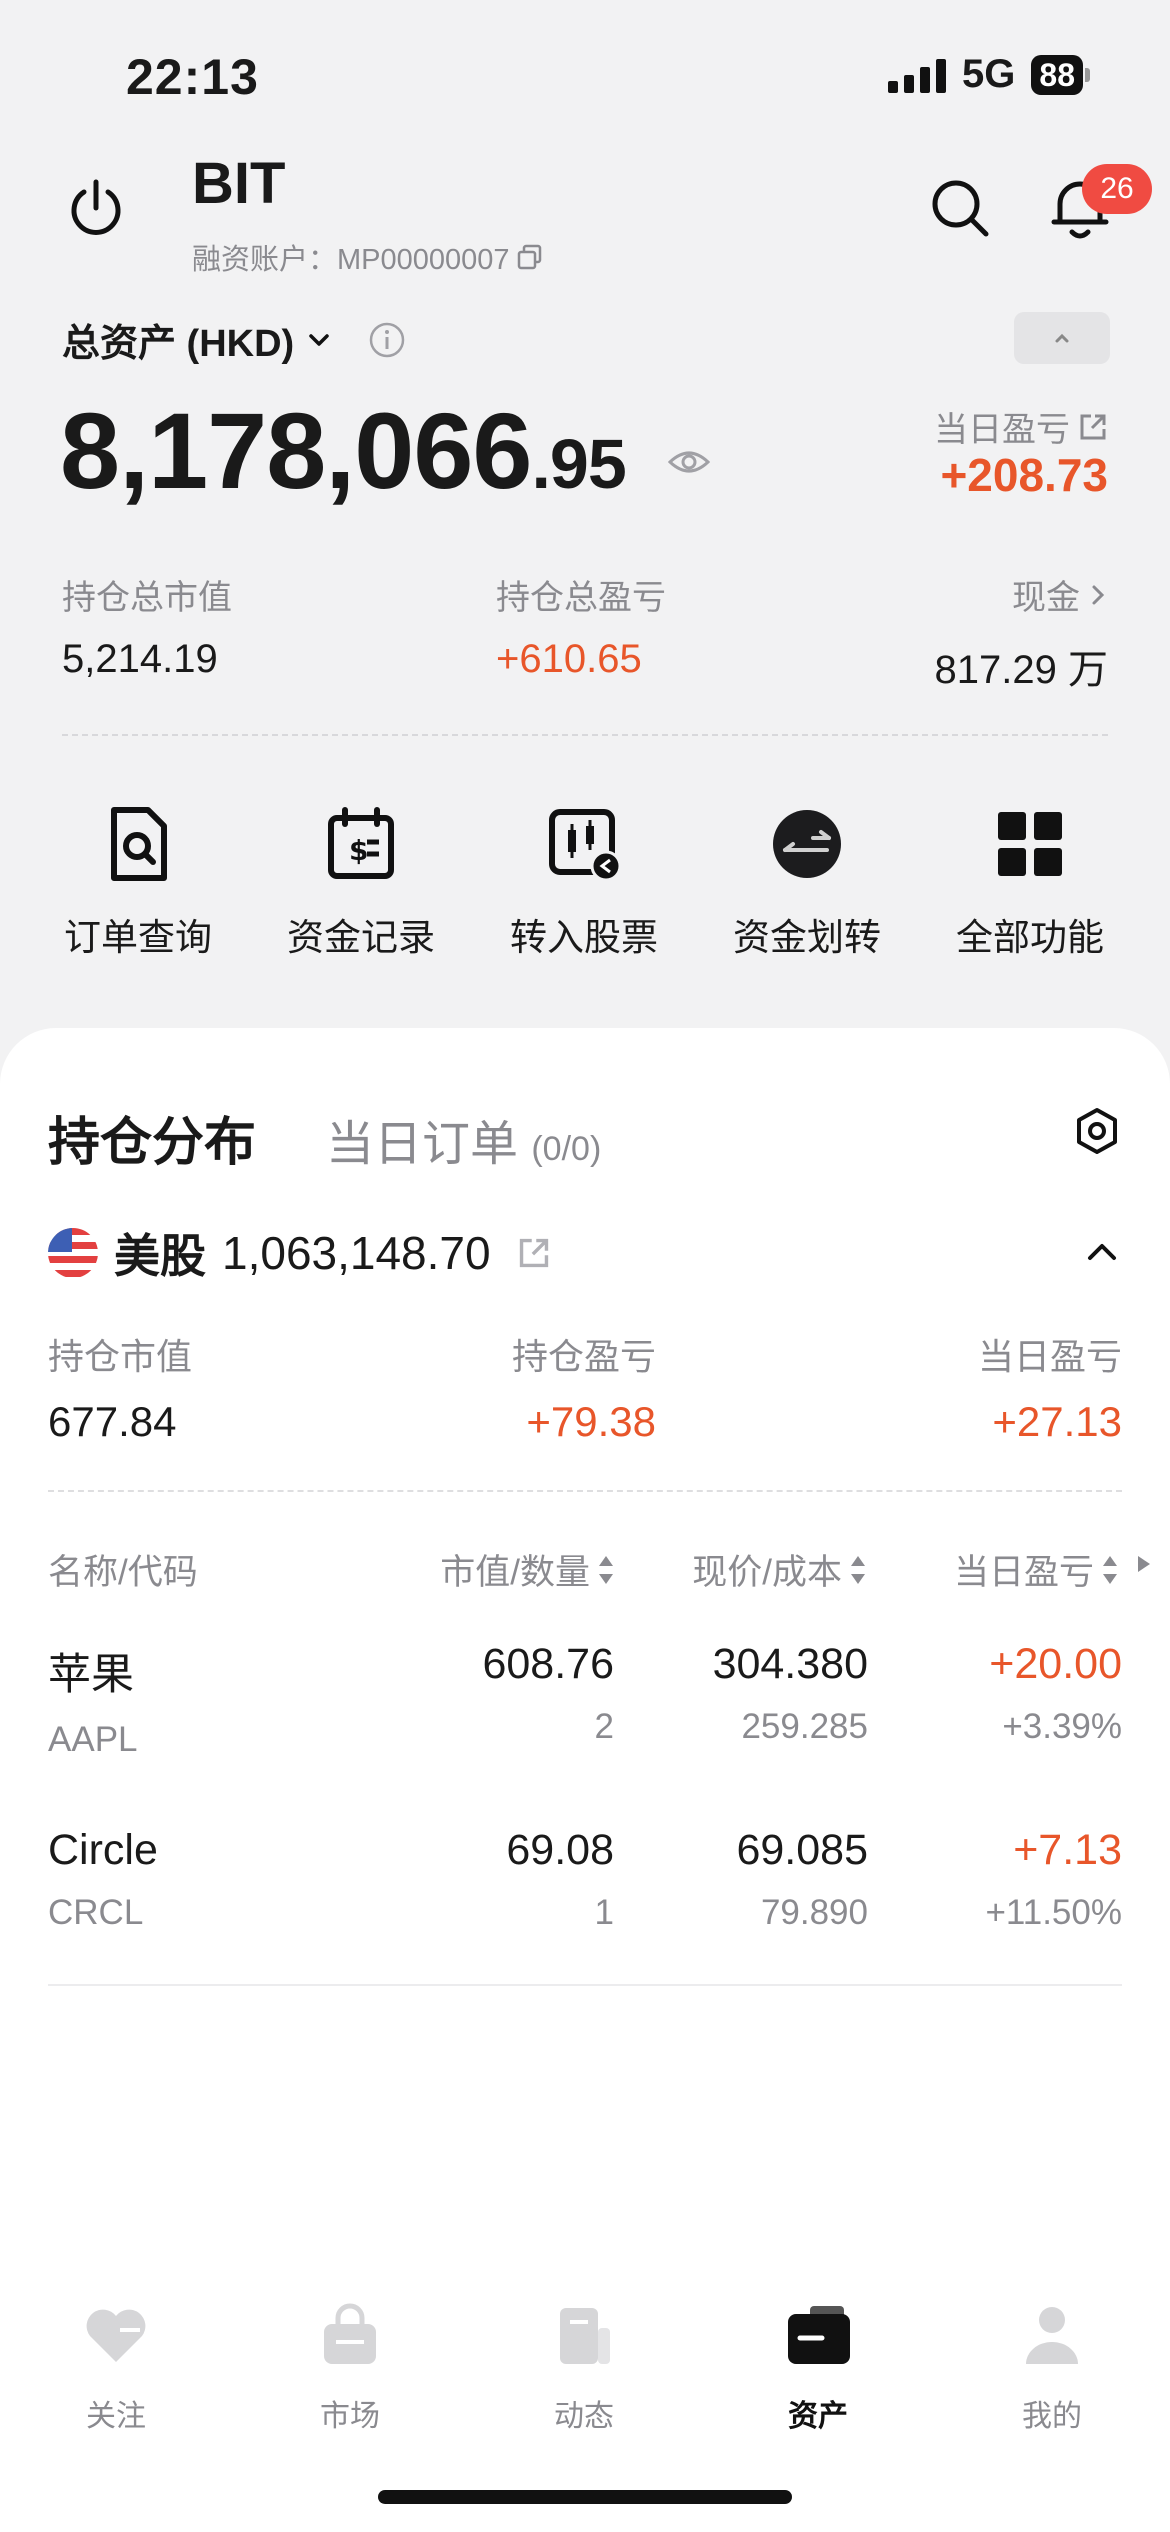  Describe the element at coordinates (93, 1739) in the screenshot. I see `stock-code: AAPL` at that location.